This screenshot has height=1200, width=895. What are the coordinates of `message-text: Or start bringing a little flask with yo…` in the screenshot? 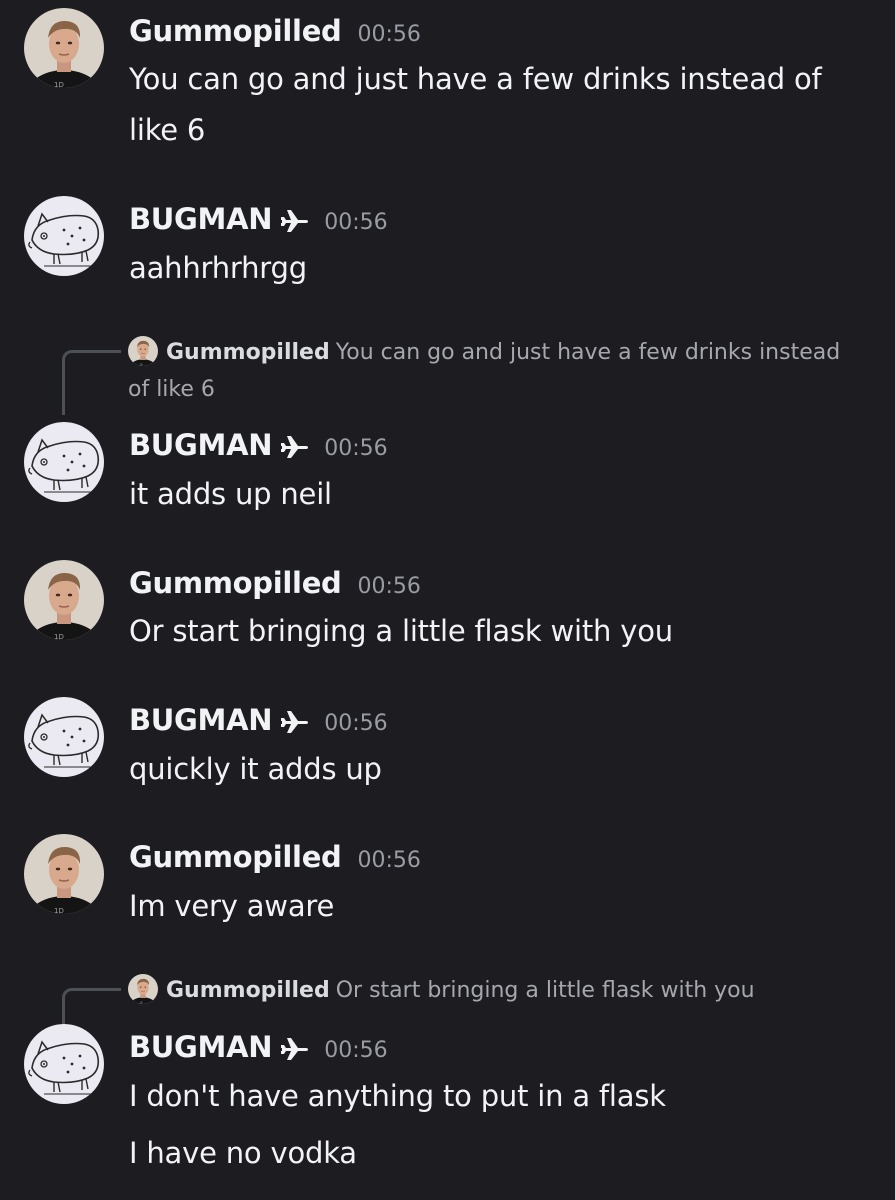 It's located at (401, 631).